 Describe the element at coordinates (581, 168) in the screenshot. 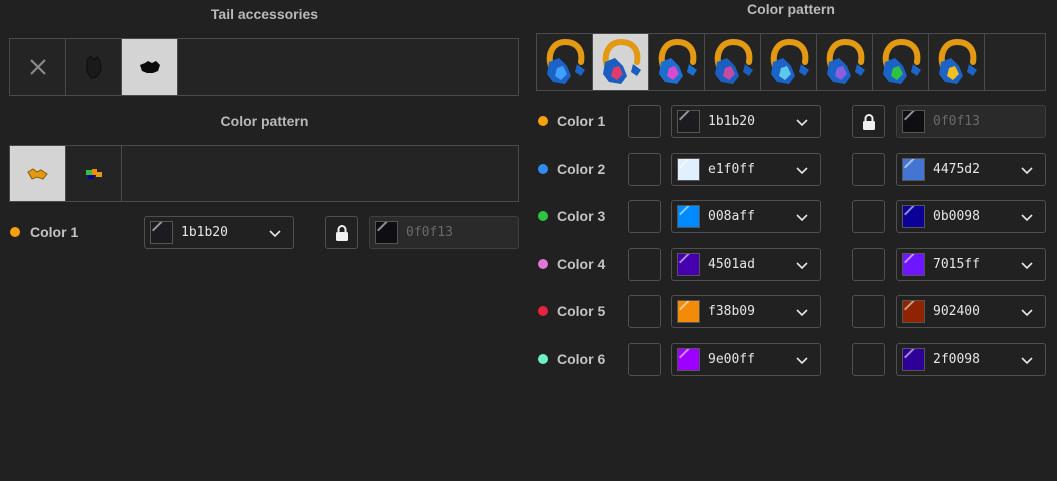

I see `color-2-label: Color 2` at that location.